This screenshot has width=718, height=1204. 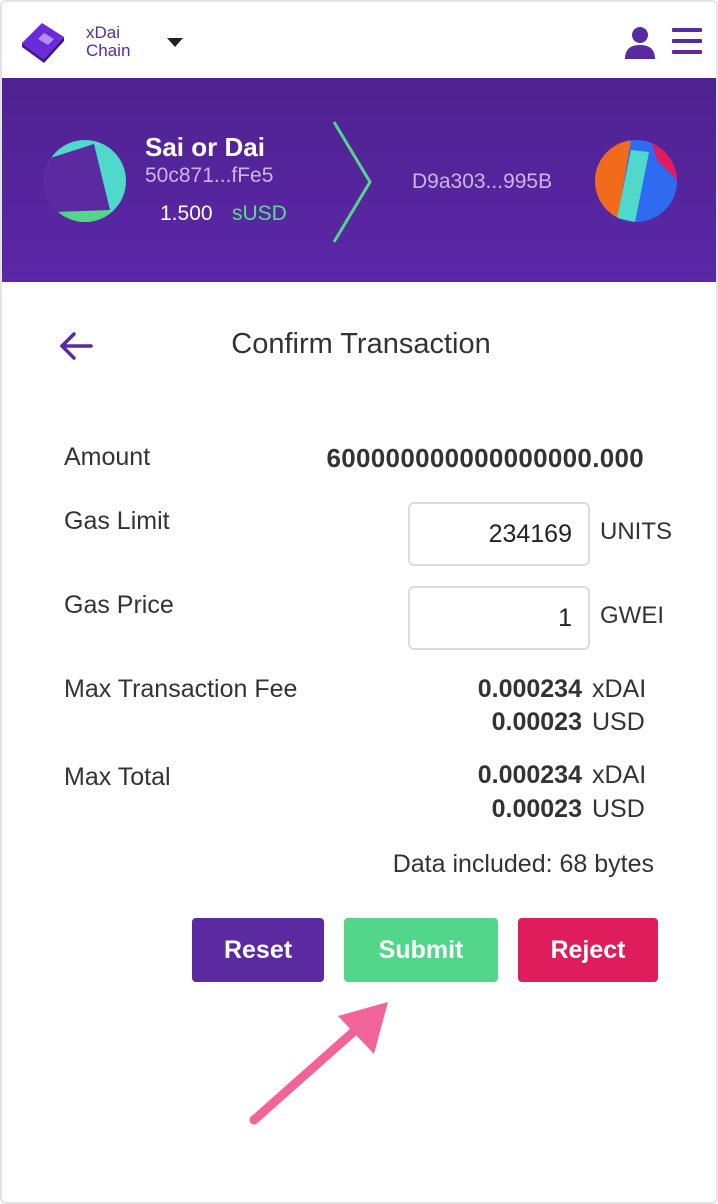 What do you see at coordinates (618, 722) in the screenshot?
I see `max-fee-usd-unit: USD` at bounding box center [618, 722].